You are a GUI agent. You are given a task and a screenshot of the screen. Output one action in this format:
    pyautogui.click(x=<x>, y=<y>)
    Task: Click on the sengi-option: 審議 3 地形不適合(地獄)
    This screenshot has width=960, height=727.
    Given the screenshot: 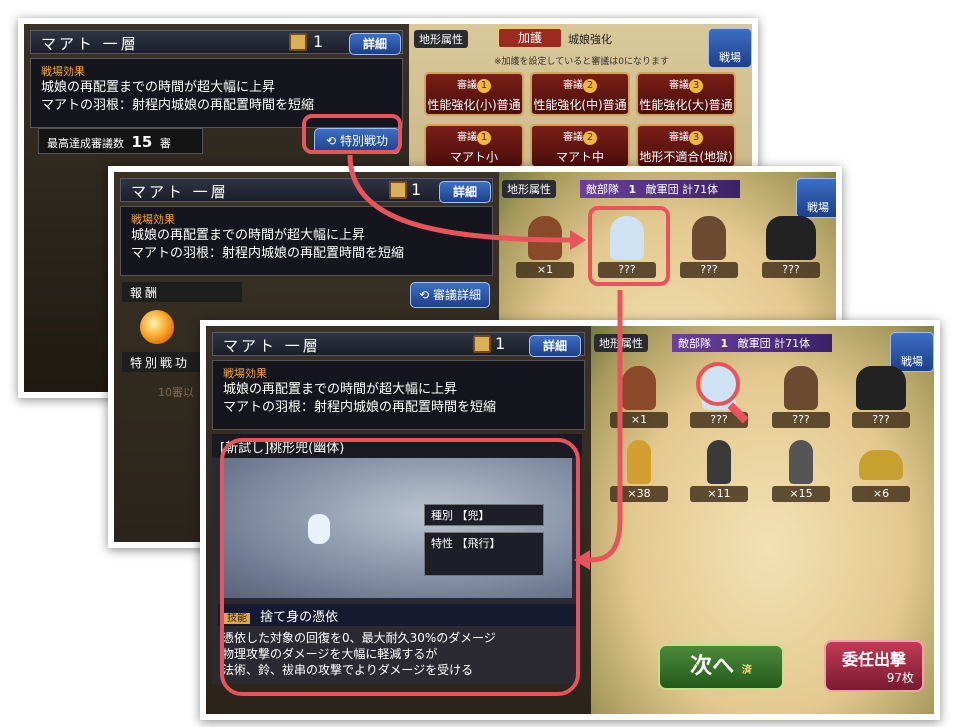 What is the action you would take?
    pyautogui.click(x=686, y=146)
    